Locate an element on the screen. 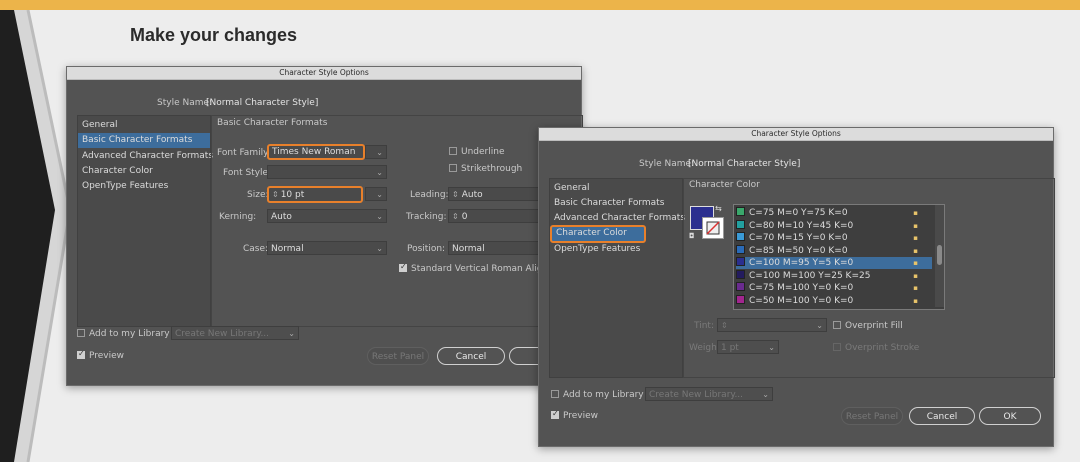  swatch-label: C=75 M=100 Y=0 K=0 is located at coordinates (801, 288).